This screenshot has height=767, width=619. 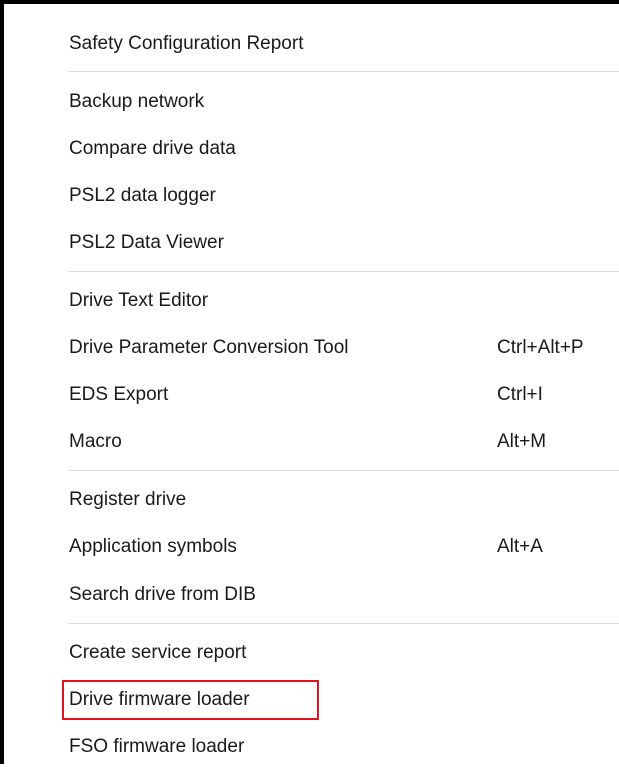 I want to click on menu-item-label: Backup network, so click(x=137, y=101).